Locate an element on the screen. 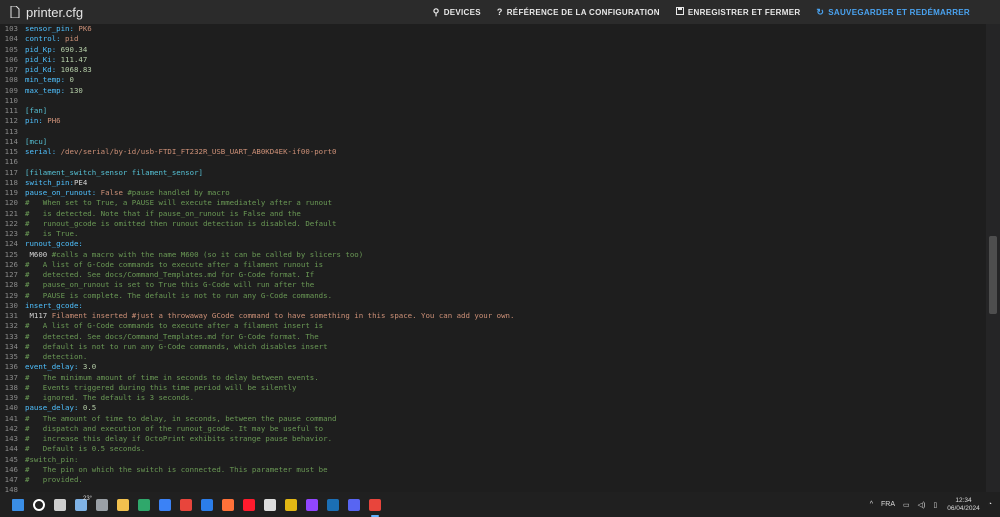  code-token: max_temp: is located at coordinates (47, 90).